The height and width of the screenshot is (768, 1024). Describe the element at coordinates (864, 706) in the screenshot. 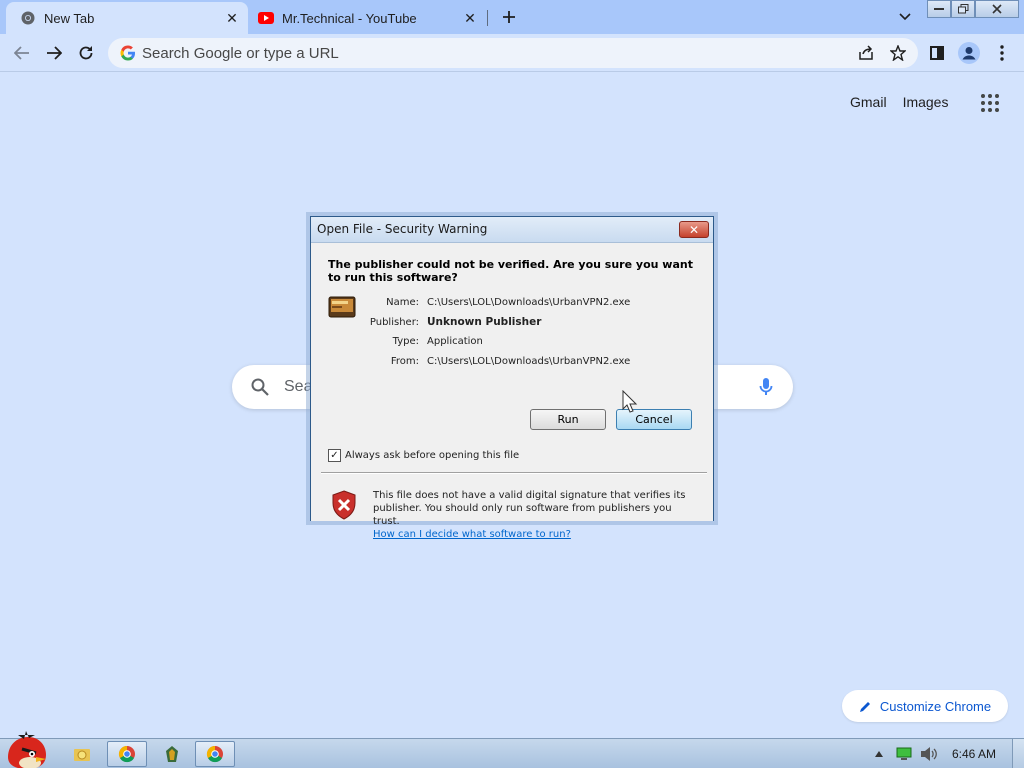

I see `pencil-icon` at that location.